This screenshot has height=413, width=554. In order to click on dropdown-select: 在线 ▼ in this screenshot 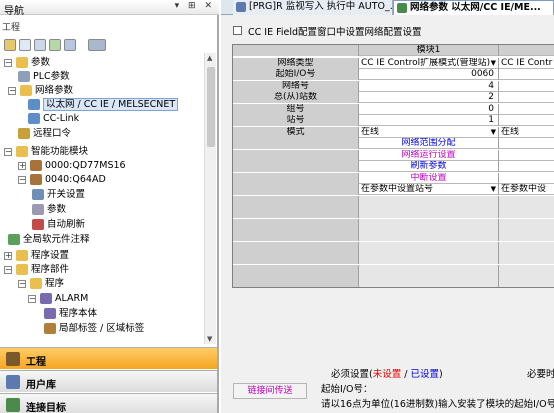, I will do `click(429, 132)`.